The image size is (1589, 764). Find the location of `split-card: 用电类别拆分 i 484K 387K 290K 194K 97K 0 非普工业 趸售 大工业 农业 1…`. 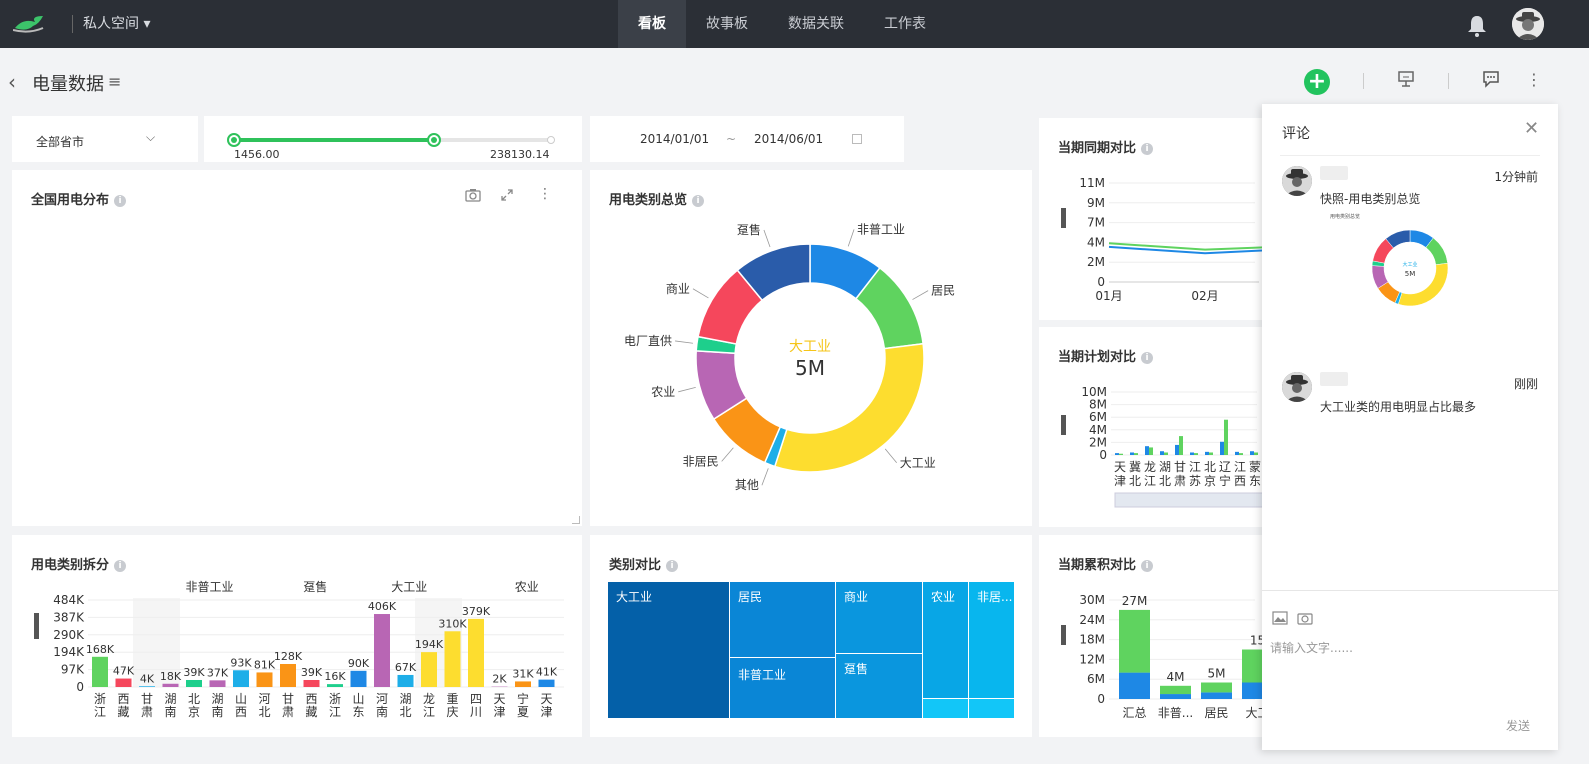

split-card: 用电类别拆分 i 484K 387K 290K 194K 97K 0 非普工业 趸售 大工业 农业 1… is located at coordinates (297, 636).